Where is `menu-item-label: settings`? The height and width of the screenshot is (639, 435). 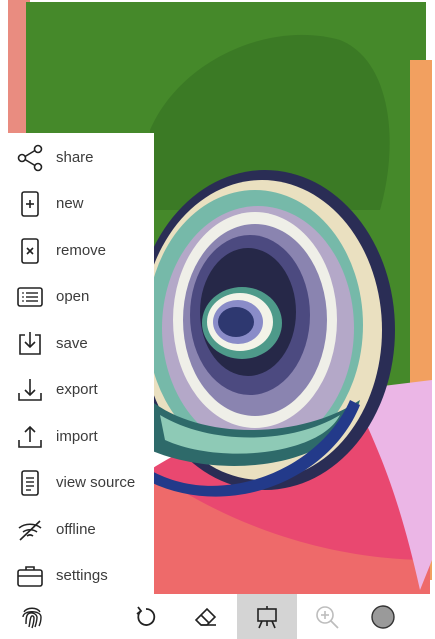 menu-item-label: settings is located at coordinates (82, 575).